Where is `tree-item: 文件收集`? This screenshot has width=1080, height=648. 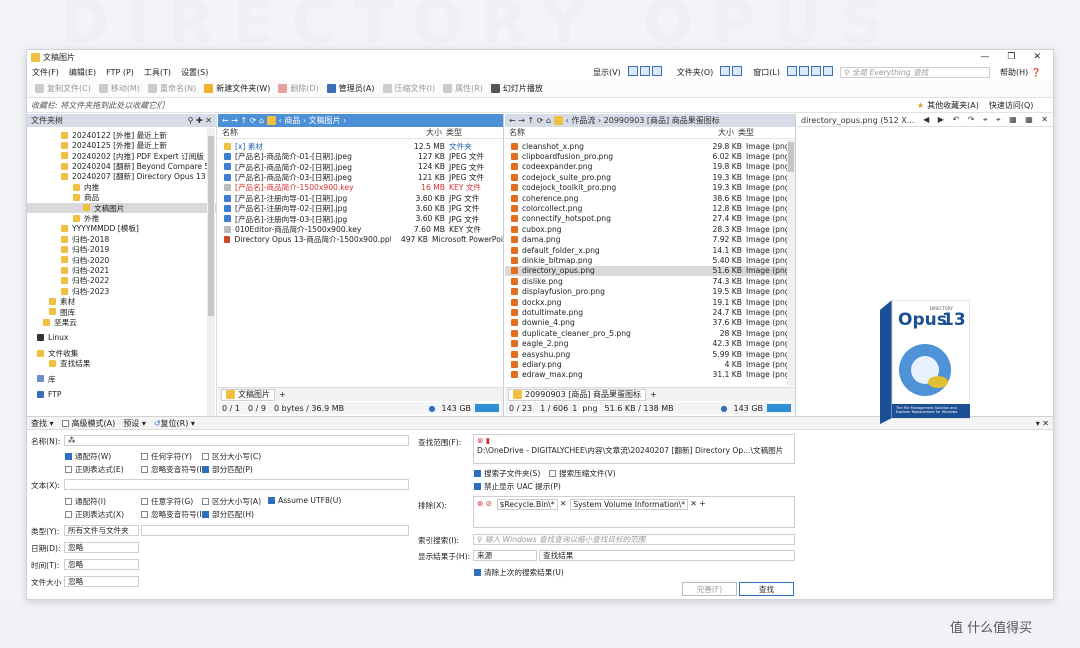
tree-item: 文件收集 is located at coordinates (121, 353).